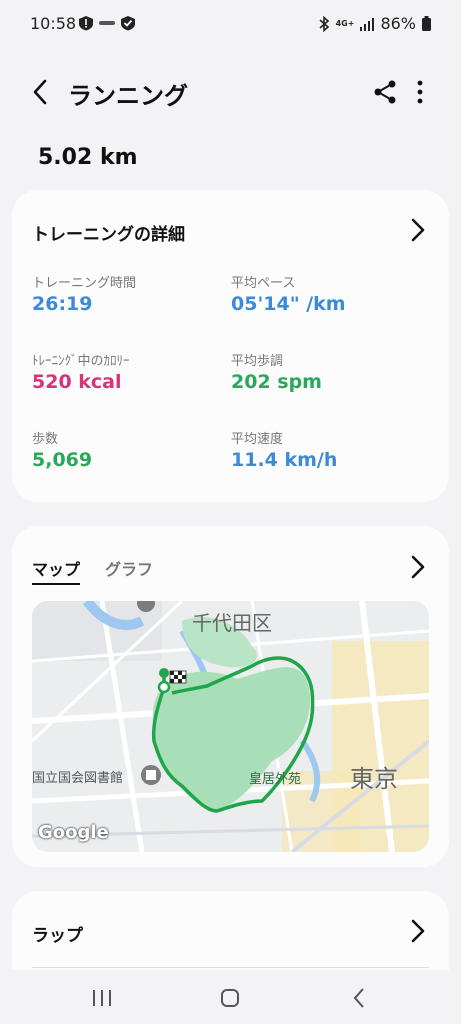  I want to click on share-icon, so click(385, 92).